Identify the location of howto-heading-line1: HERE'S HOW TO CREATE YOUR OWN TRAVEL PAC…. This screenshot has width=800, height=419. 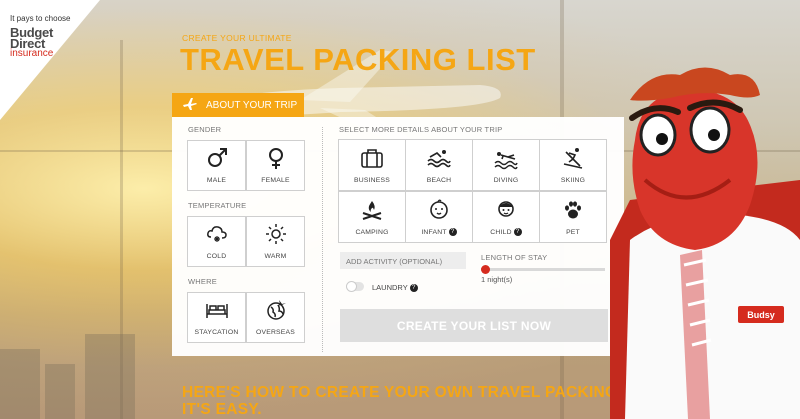
(421, 392).